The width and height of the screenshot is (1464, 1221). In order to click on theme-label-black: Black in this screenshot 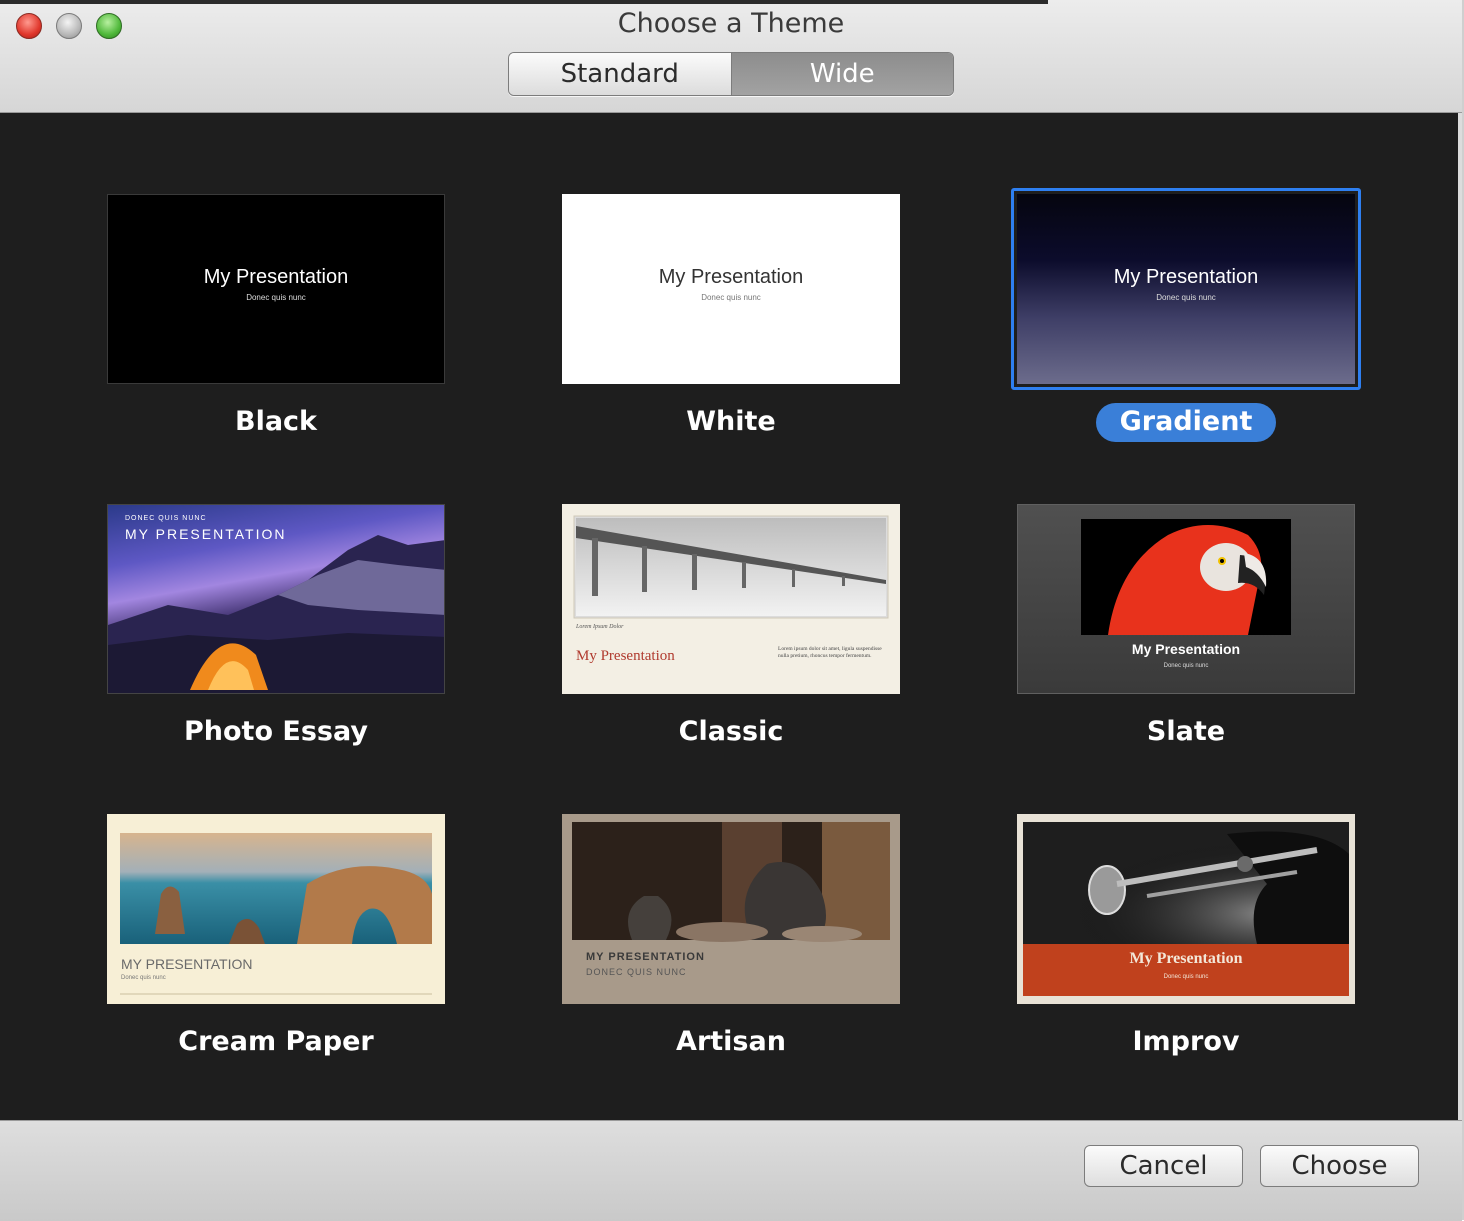, I will do `click(276, 421)`.